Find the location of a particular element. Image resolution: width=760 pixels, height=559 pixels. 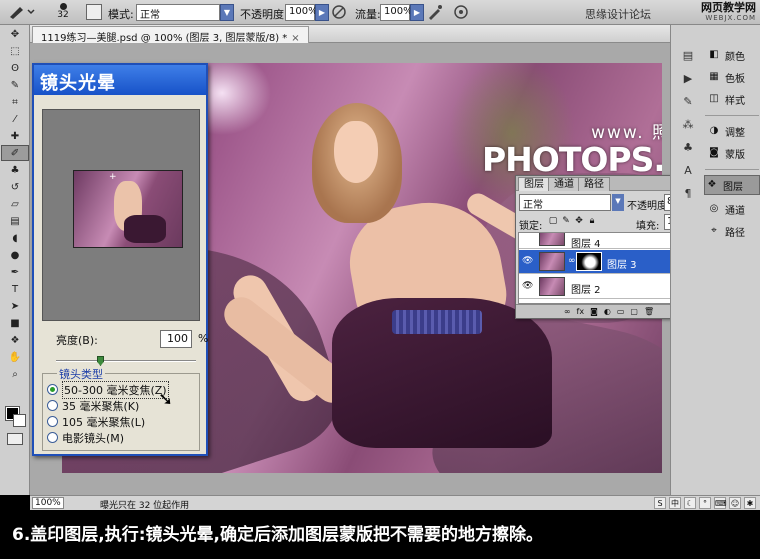

mask-link-icon: ∞ is located at coordinates (572, 261).